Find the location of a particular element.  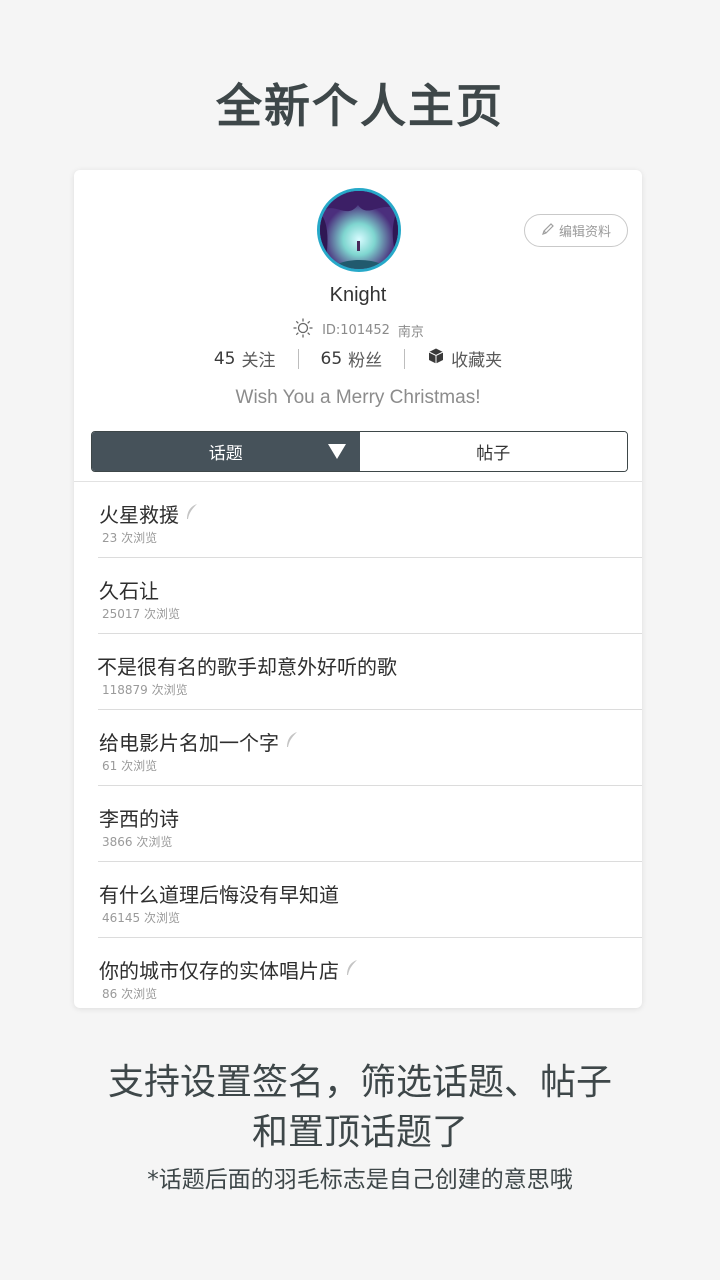

list-item: 火星救援 23 次浏览 is located at coordinates (370, 520).